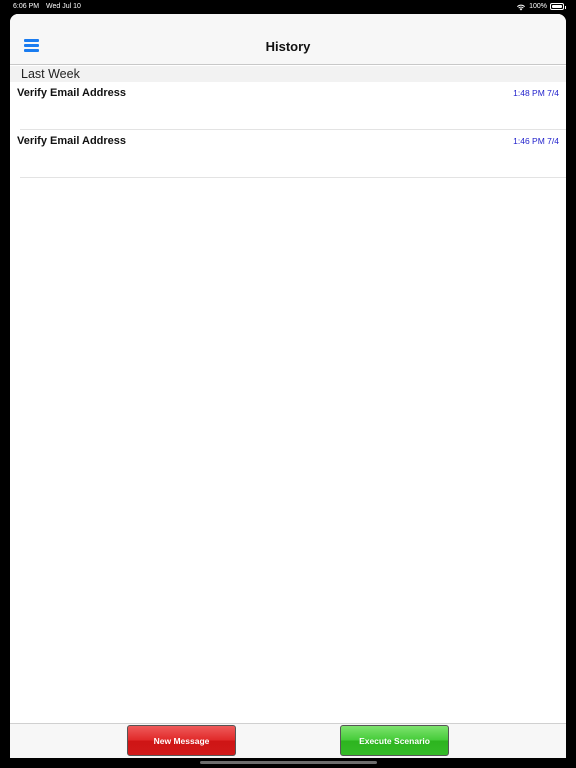 The image size is (576, 768). Describe the element at coordinates (293, 177) in the screenshot. I see `row-divider` at that location.